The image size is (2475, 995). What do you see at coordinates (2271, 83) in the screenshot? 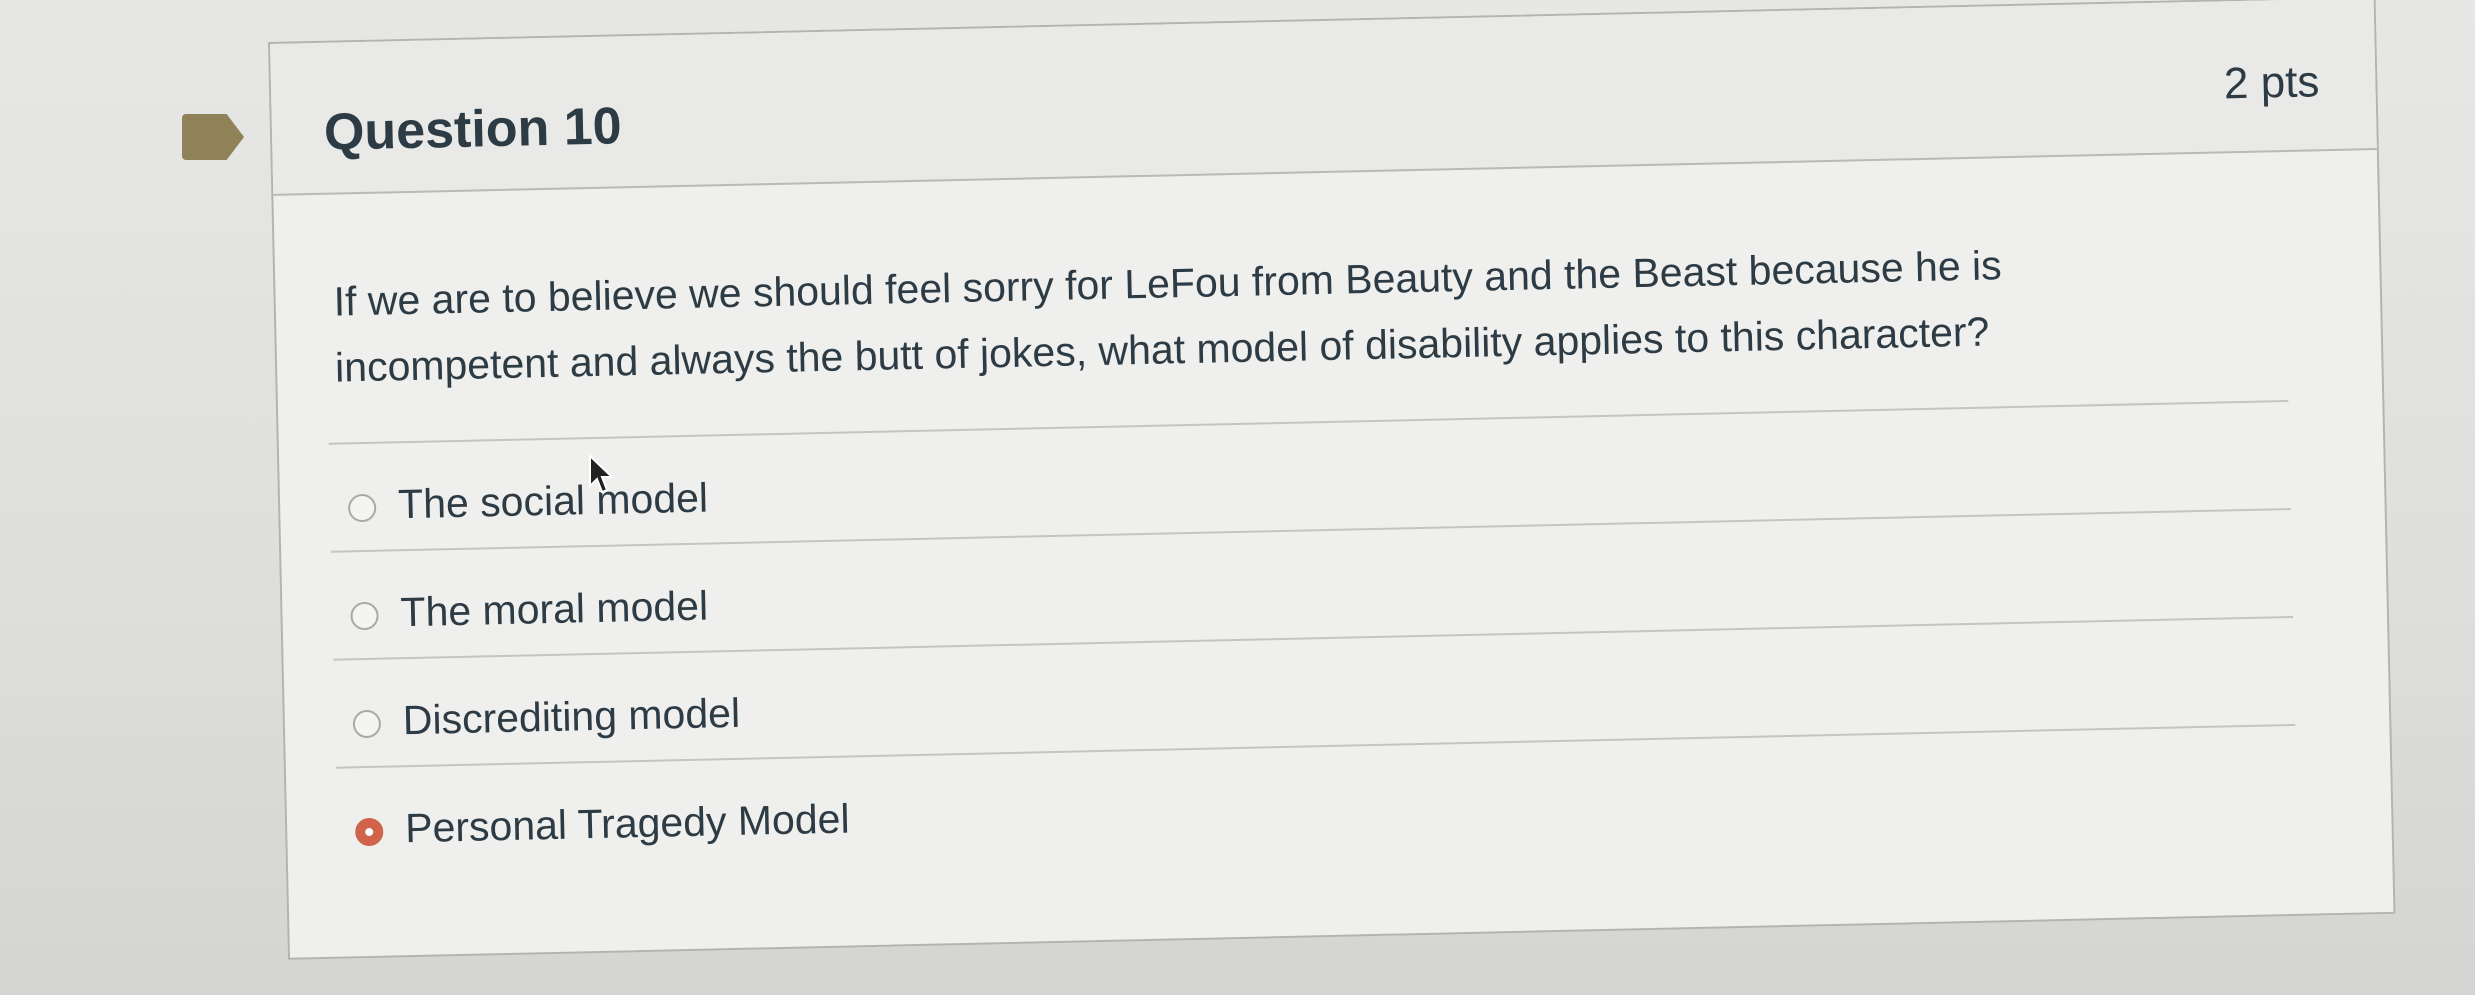
I see `question-points: 2 pts` at bounding box center [2271, 83].